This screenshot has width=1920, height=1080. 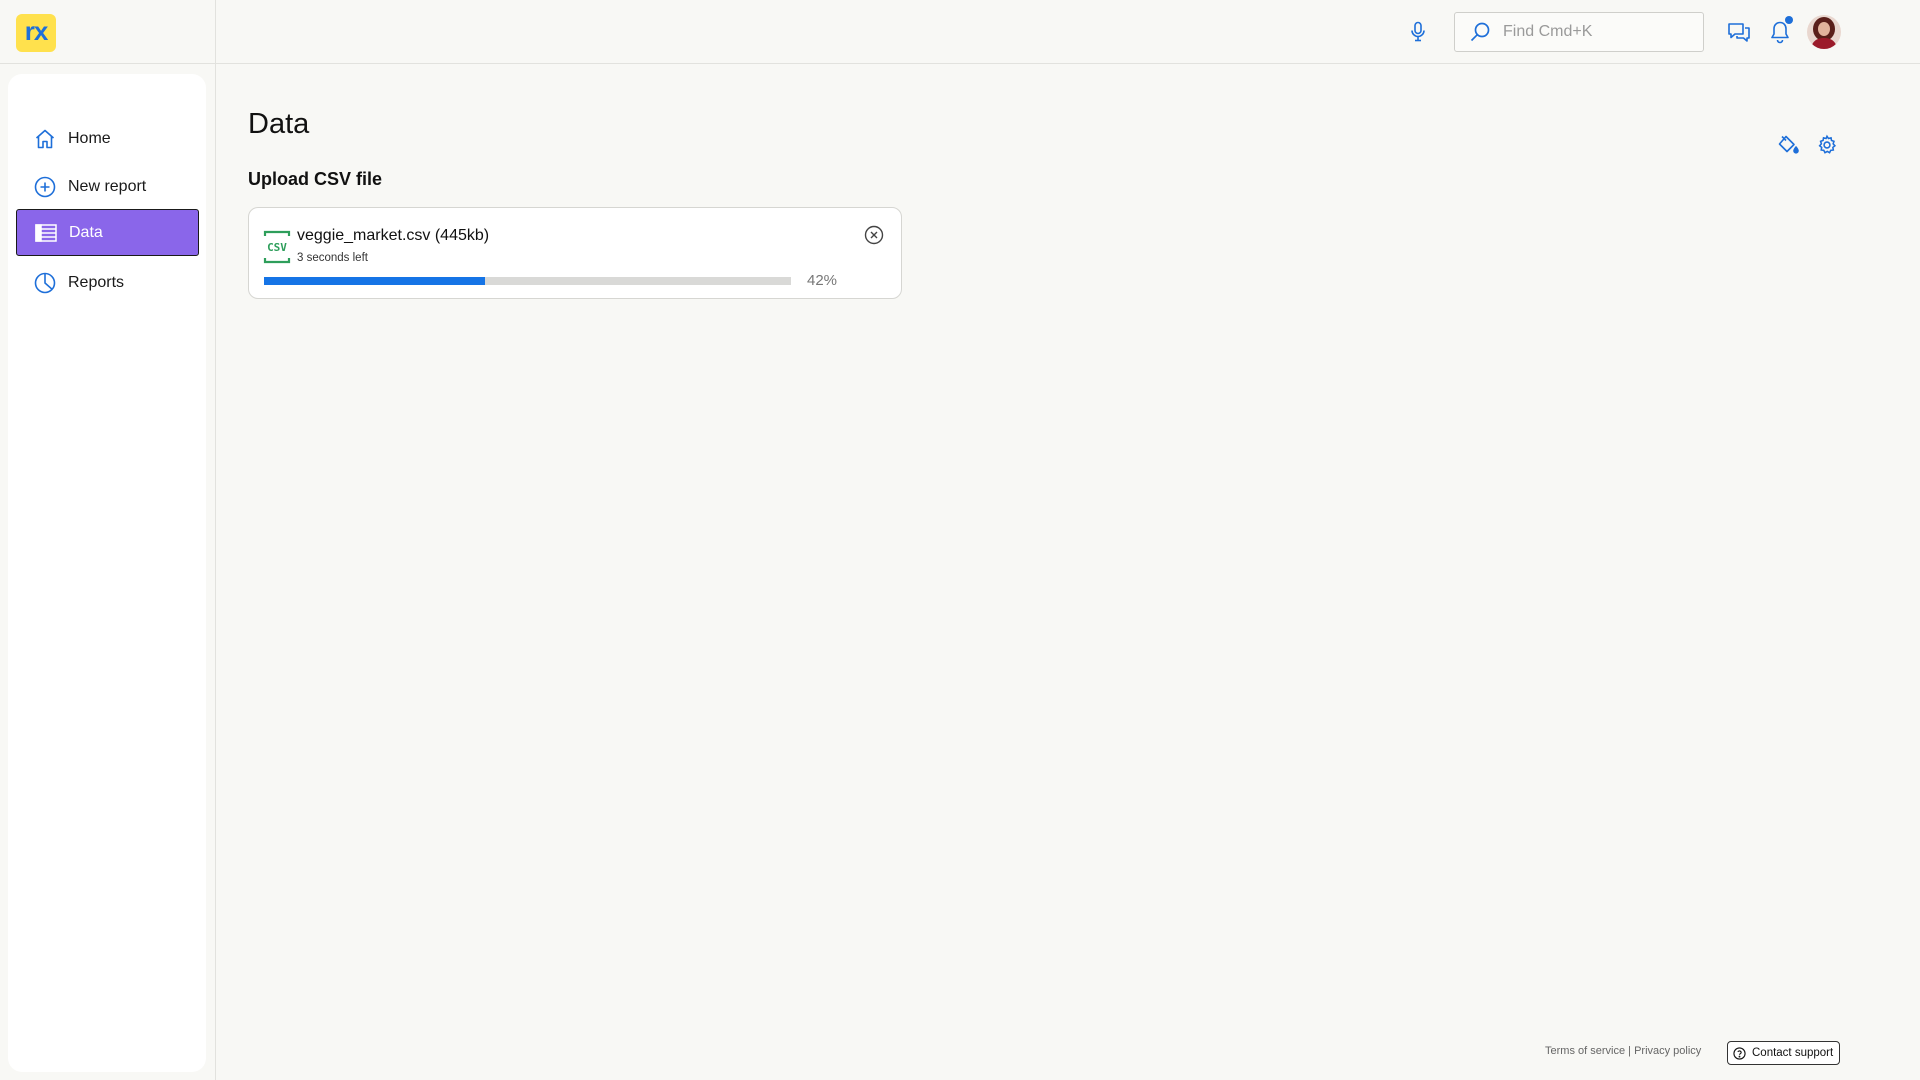 What do you see at coordinates (108, 32) in the screenshot?
I see `logo-area: rx` at bounding box center [108, 32].